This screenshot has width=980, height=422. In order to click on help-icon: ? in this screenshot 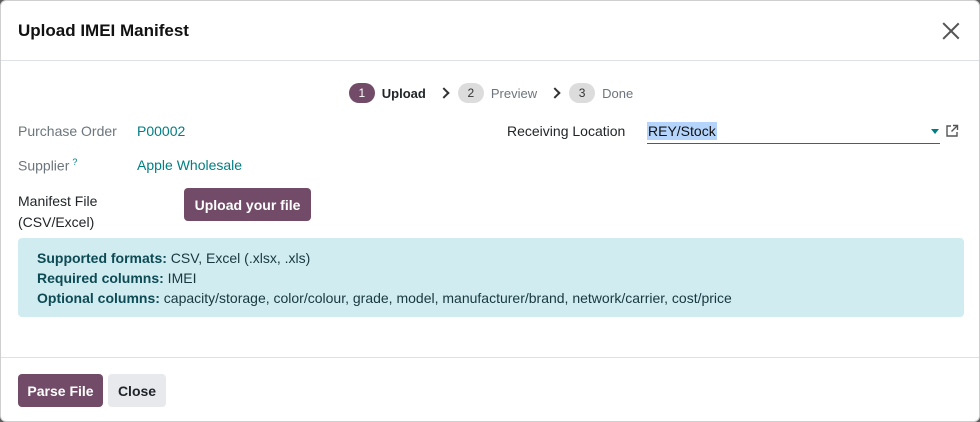, I will do `click(74, 162)`.